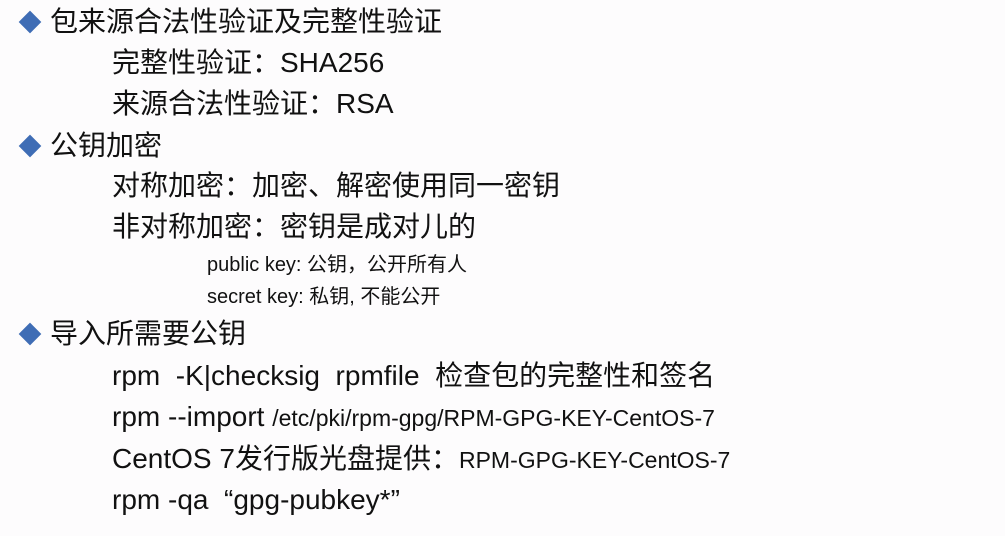 The height and width of the screenshot is (536, 1005). I want to click on key-path: /etc/pki/rpm-gpg/RPM-GPG-KEY-CentOS-7, so click(493, 418).